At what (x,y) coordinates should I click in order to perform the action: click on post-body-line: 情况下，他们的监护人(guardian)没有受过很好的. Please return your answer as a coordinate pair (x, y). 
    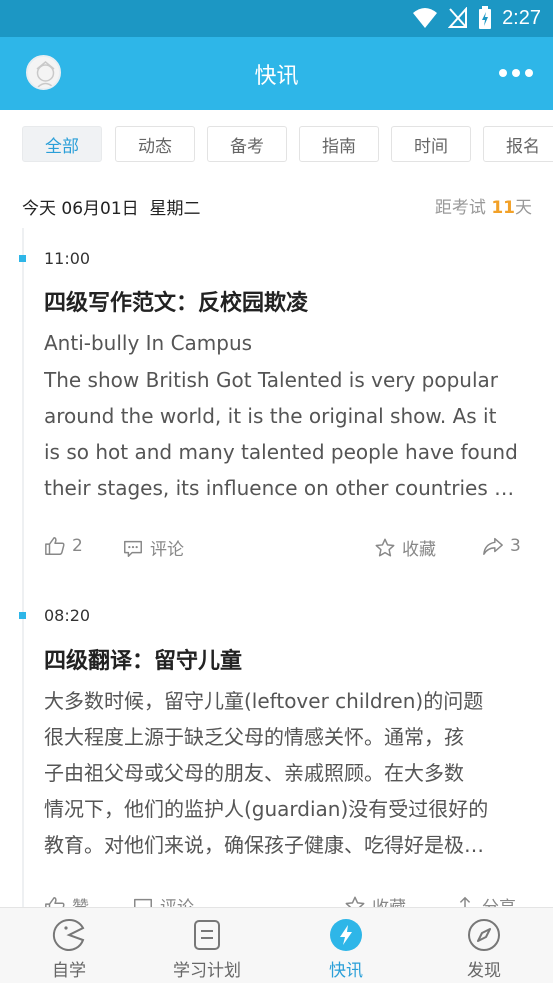
    Looking at the image, I should click on (266, 809).